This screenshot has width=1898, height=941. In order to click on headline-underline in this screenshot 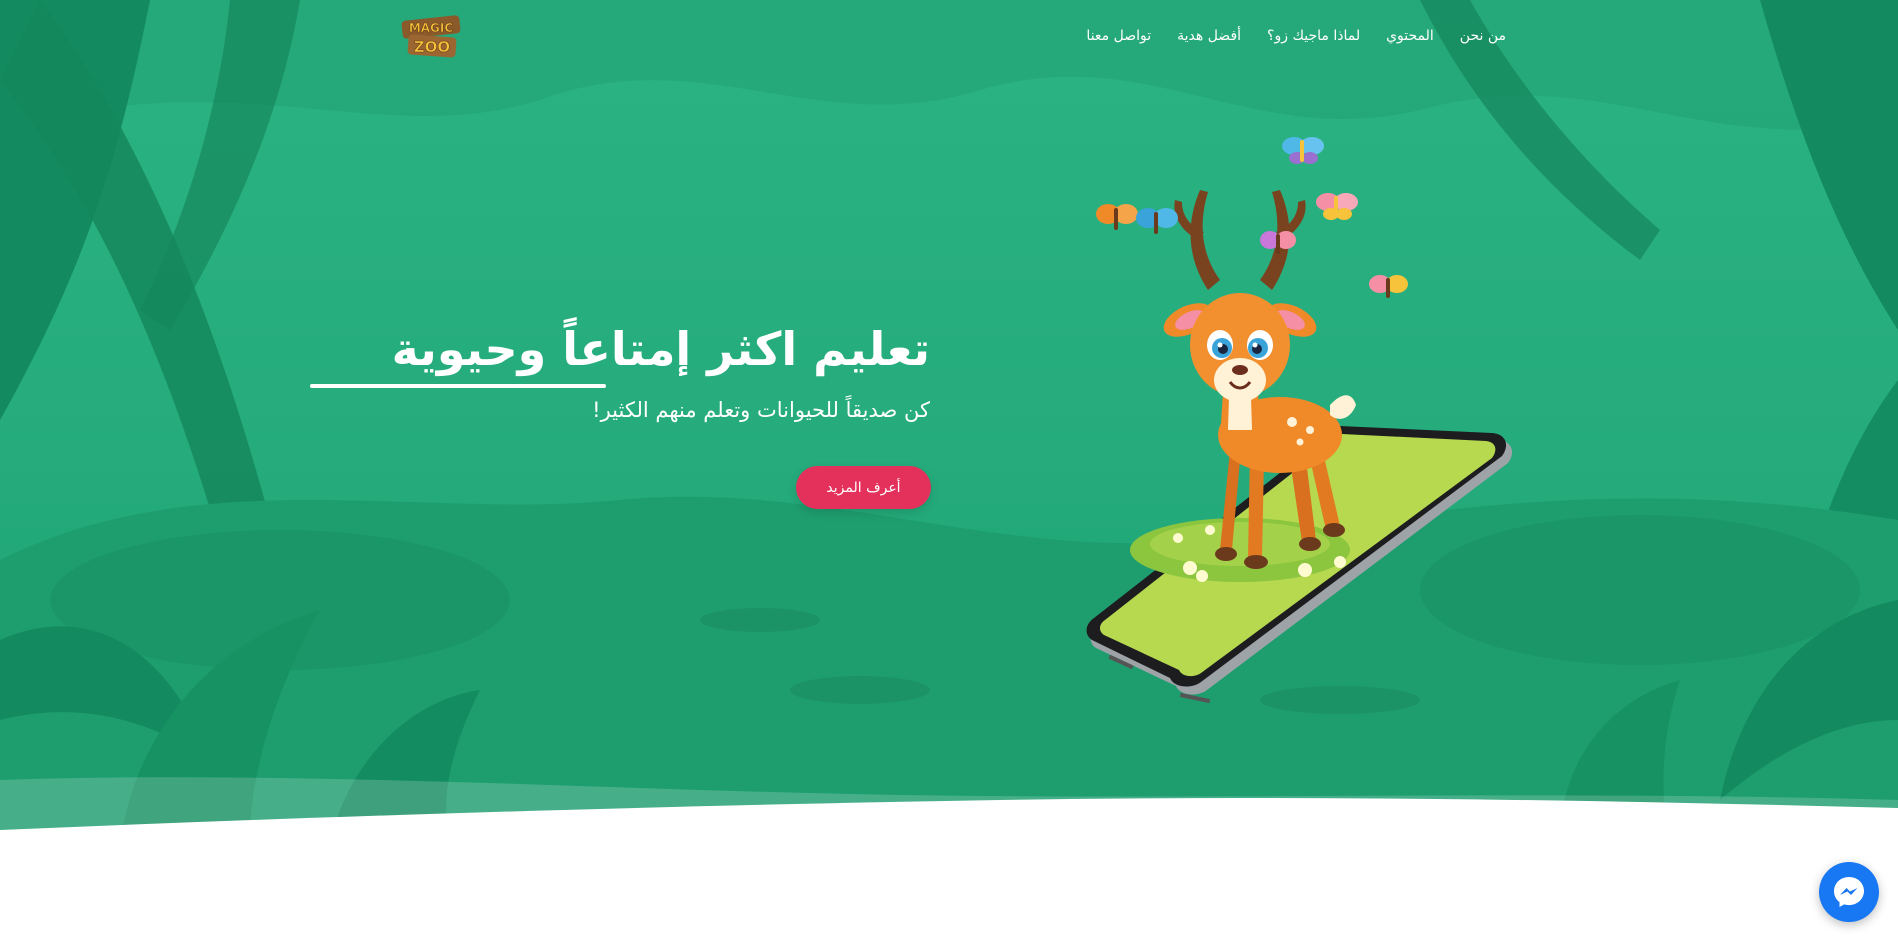, I will do `click(458, 386)`.